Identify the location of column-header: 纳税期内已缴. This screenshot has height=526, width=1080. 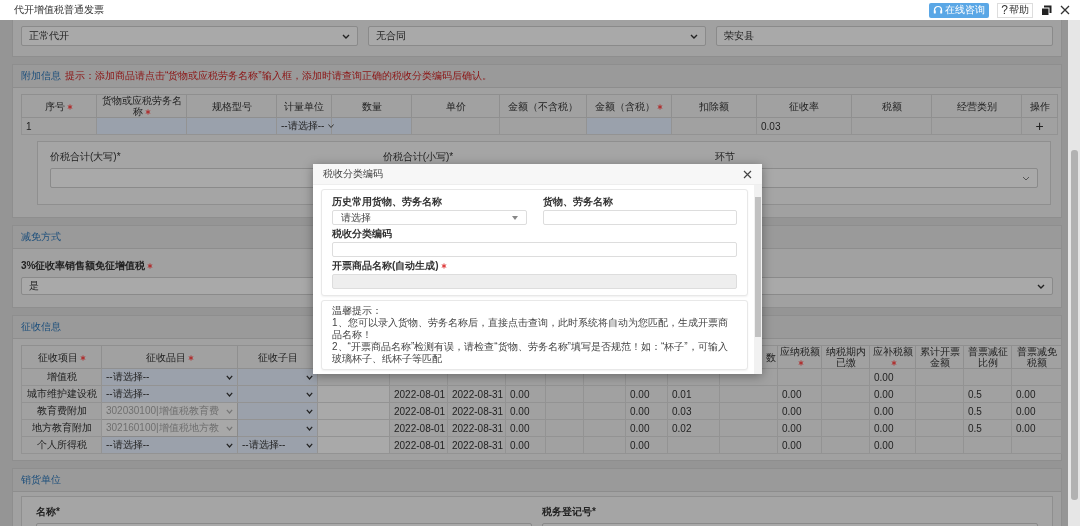
(845, 357).